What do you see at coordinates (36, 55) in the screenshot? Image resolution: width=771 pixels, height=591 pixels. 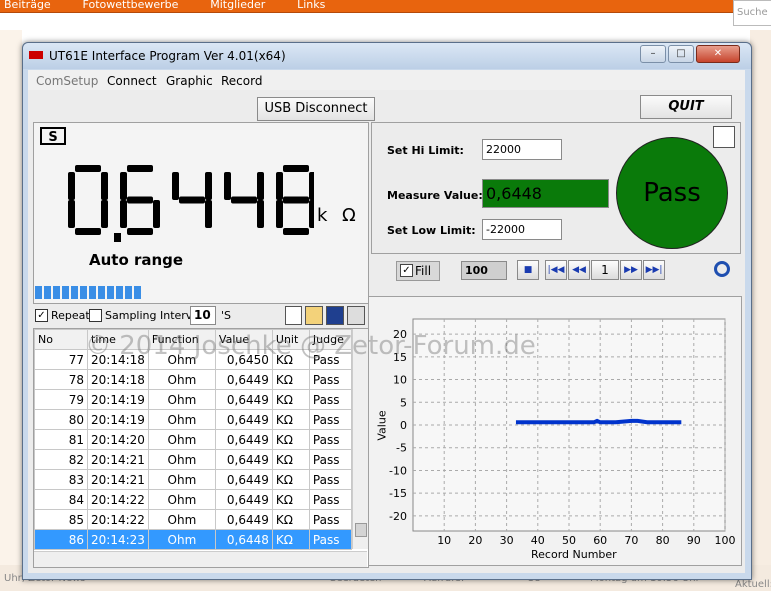 I see `app-logo-icon` at bounding box center [36, 55].